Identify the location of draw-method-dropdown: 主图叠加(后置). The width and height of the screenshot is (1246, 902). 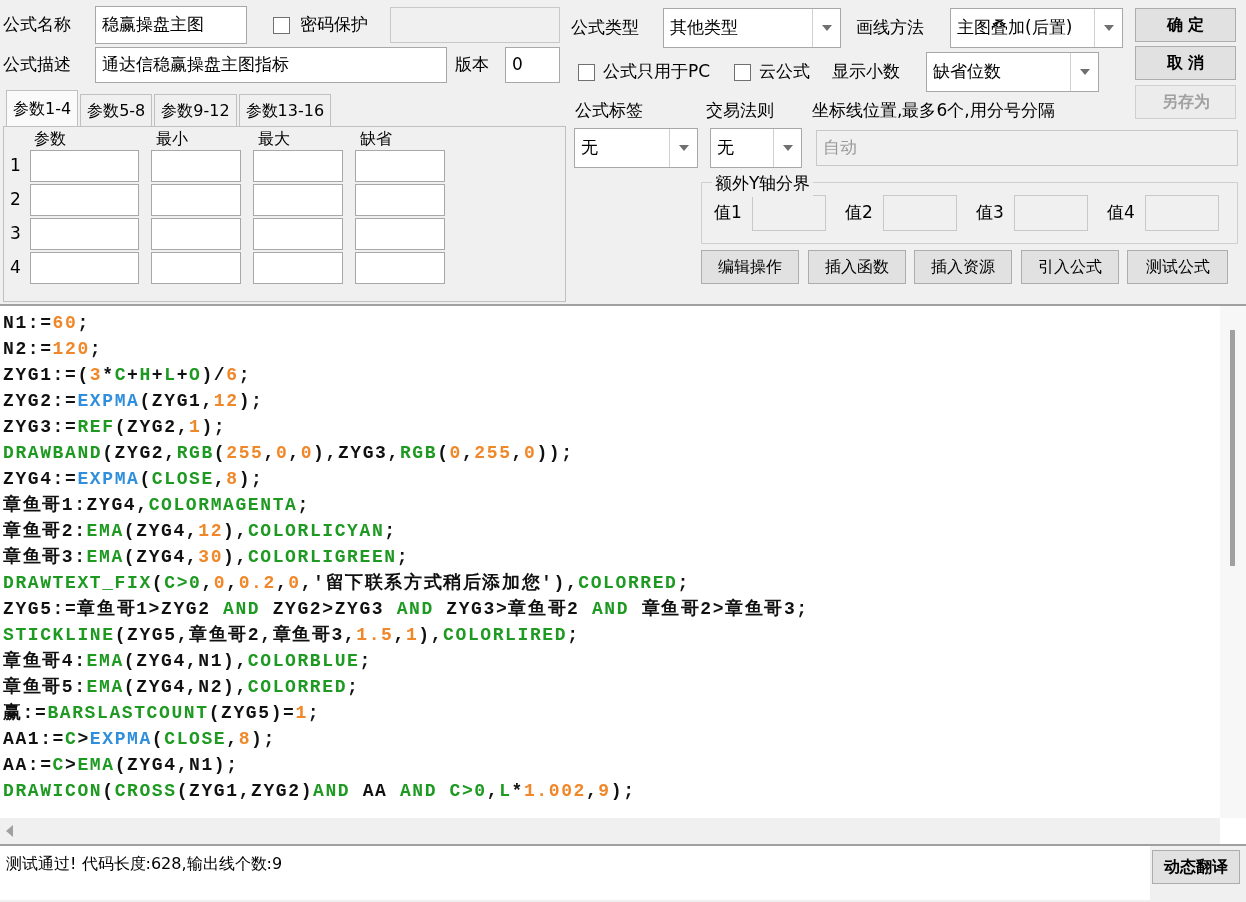
(1036, 28).